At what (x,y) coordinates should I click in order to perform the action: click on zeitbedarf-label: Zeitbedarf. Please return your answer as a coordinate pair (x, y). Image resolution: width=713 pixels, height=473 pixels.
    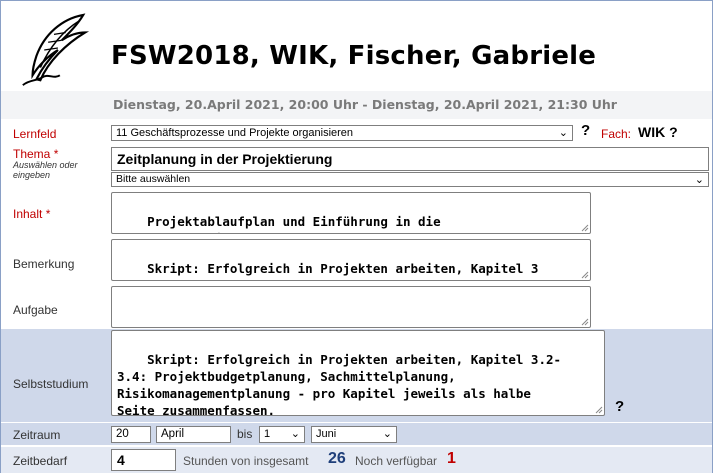
    Looking at the image, I should click on (40, 461).